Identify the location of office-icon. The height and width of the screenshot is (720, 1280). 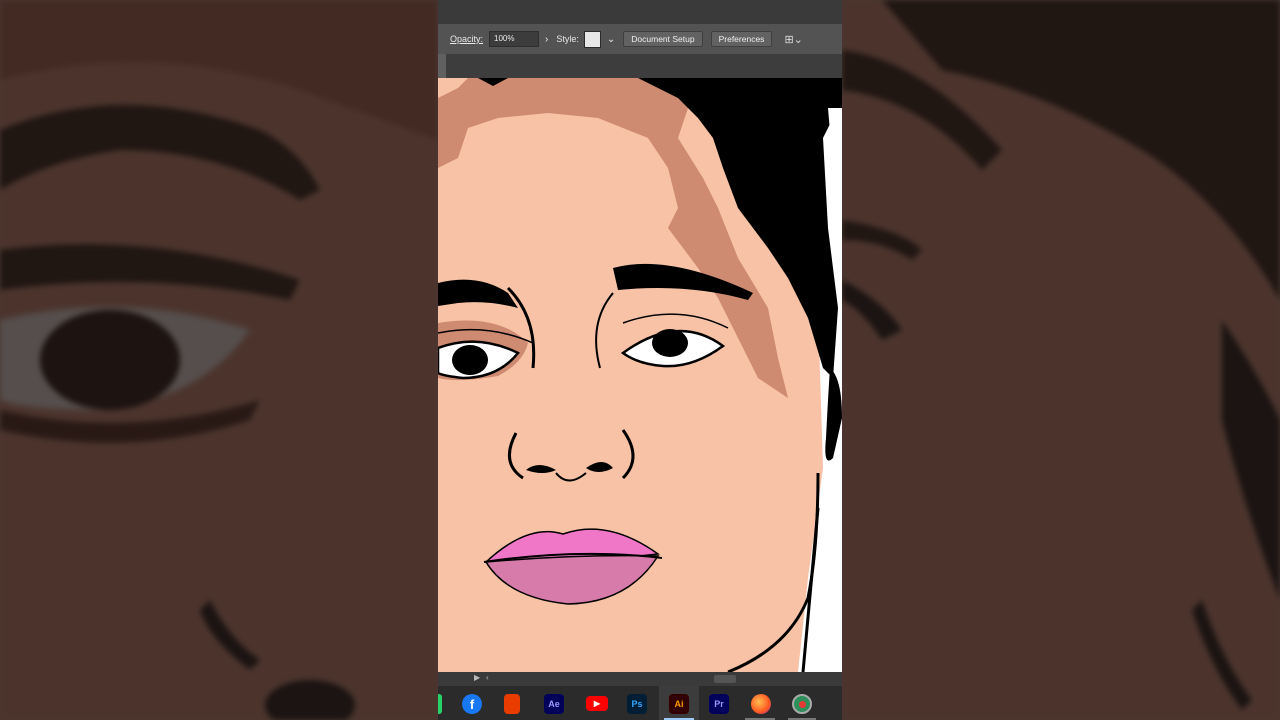
(512, 704).